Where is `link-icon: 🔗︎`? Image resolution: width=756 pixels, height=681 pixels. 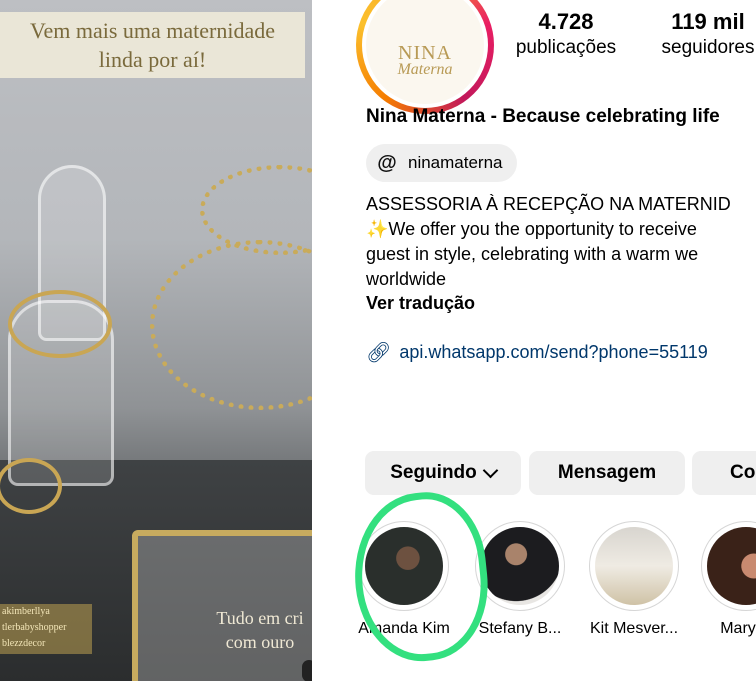
link-icon: 🔗︎ is located at coordinates (379, 353).